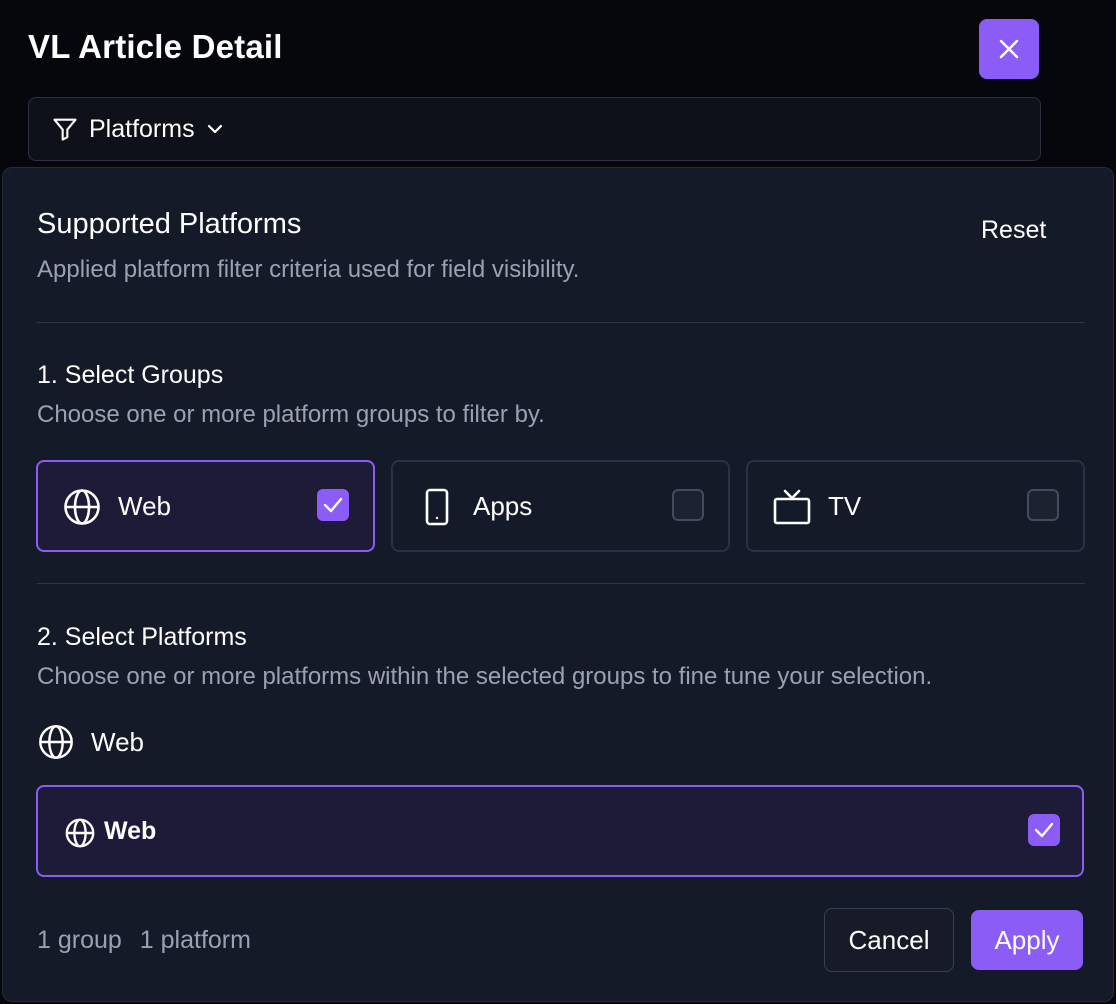  Describe the element at coordinates (560, 831) in the screenshot. I see `platform-row-web: Web` at that location.